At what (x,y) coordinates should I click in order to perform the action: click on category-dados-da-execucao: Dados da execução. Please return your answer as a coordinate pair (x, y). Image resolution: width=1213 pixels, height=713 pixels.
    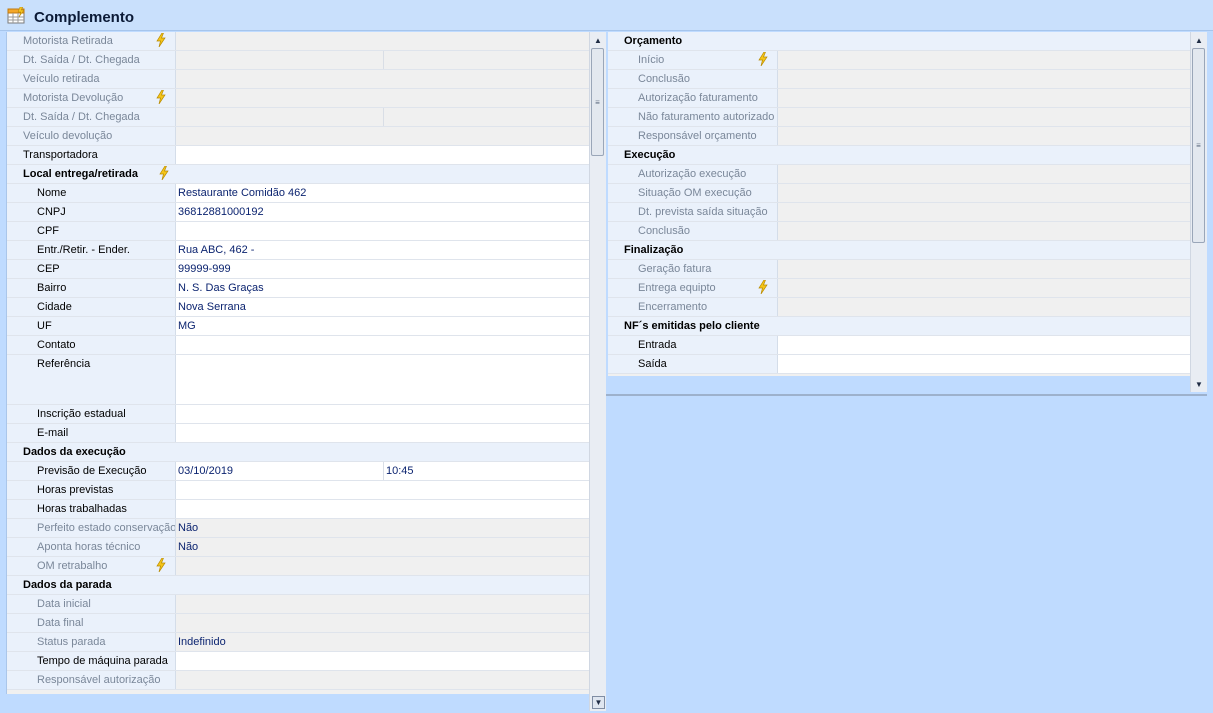
    Looking at the image, I should click on (298, 452).